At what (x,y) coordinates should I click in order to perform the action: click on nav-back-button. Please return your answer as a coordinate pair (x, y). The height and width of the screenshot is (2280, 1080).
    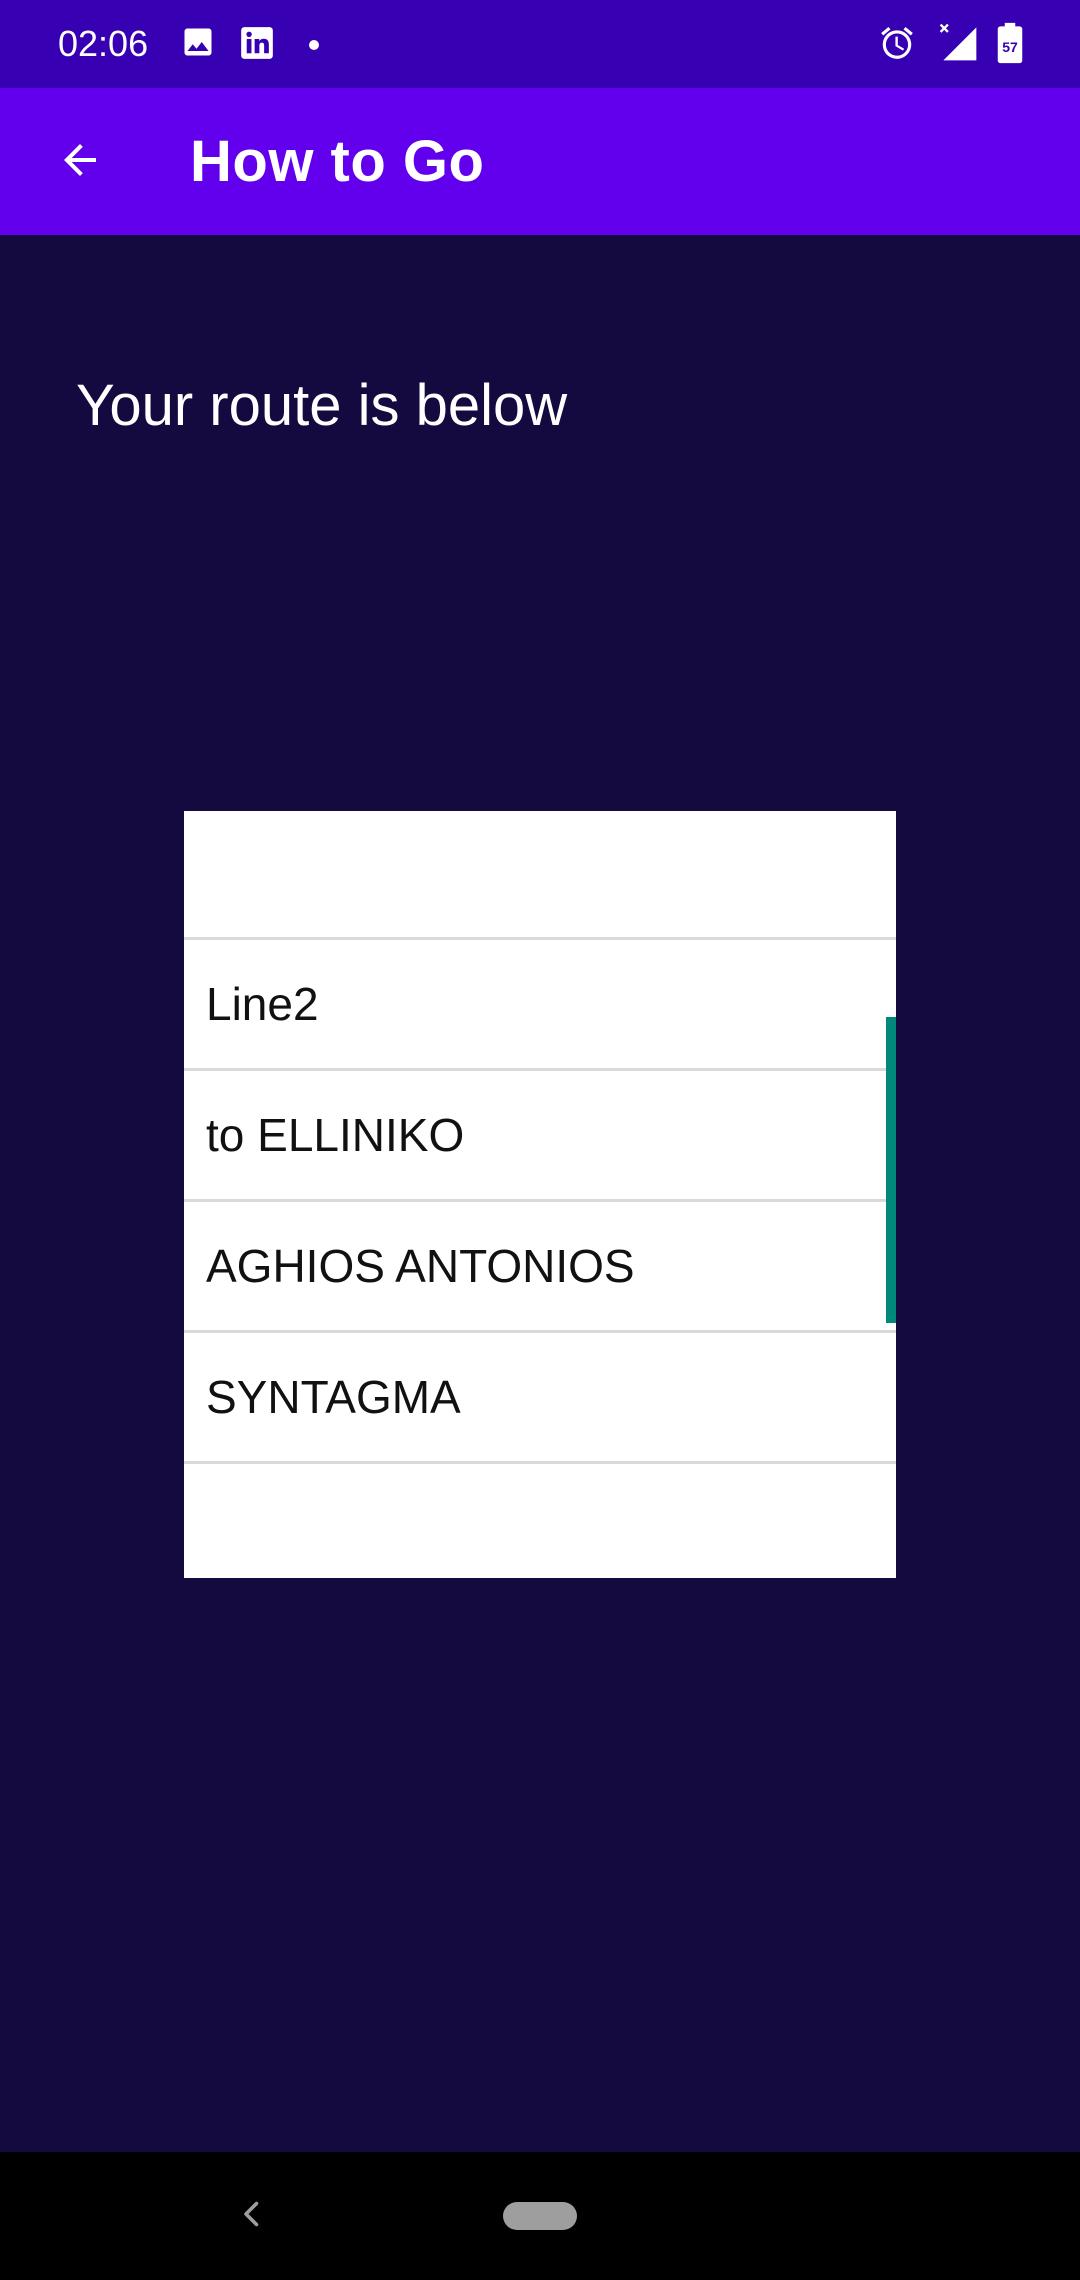
    Looking at the image, I should click on (252, 2216).